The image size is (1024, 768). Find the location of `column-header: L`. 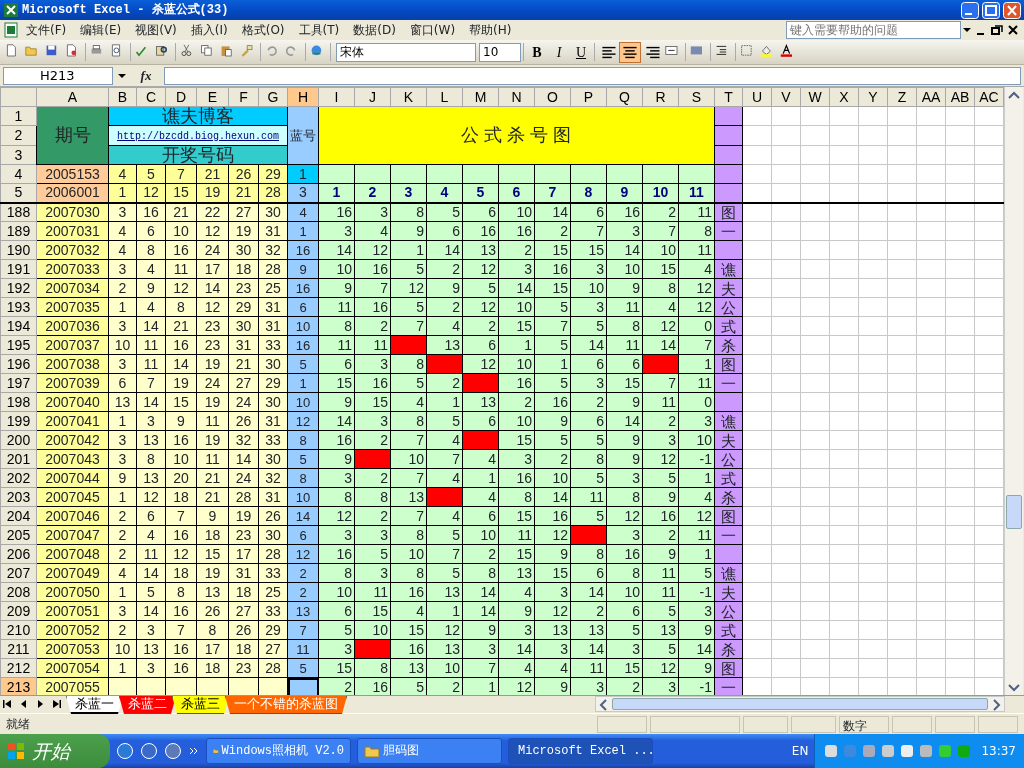

column-header: L is located at coordinates (444, 97).